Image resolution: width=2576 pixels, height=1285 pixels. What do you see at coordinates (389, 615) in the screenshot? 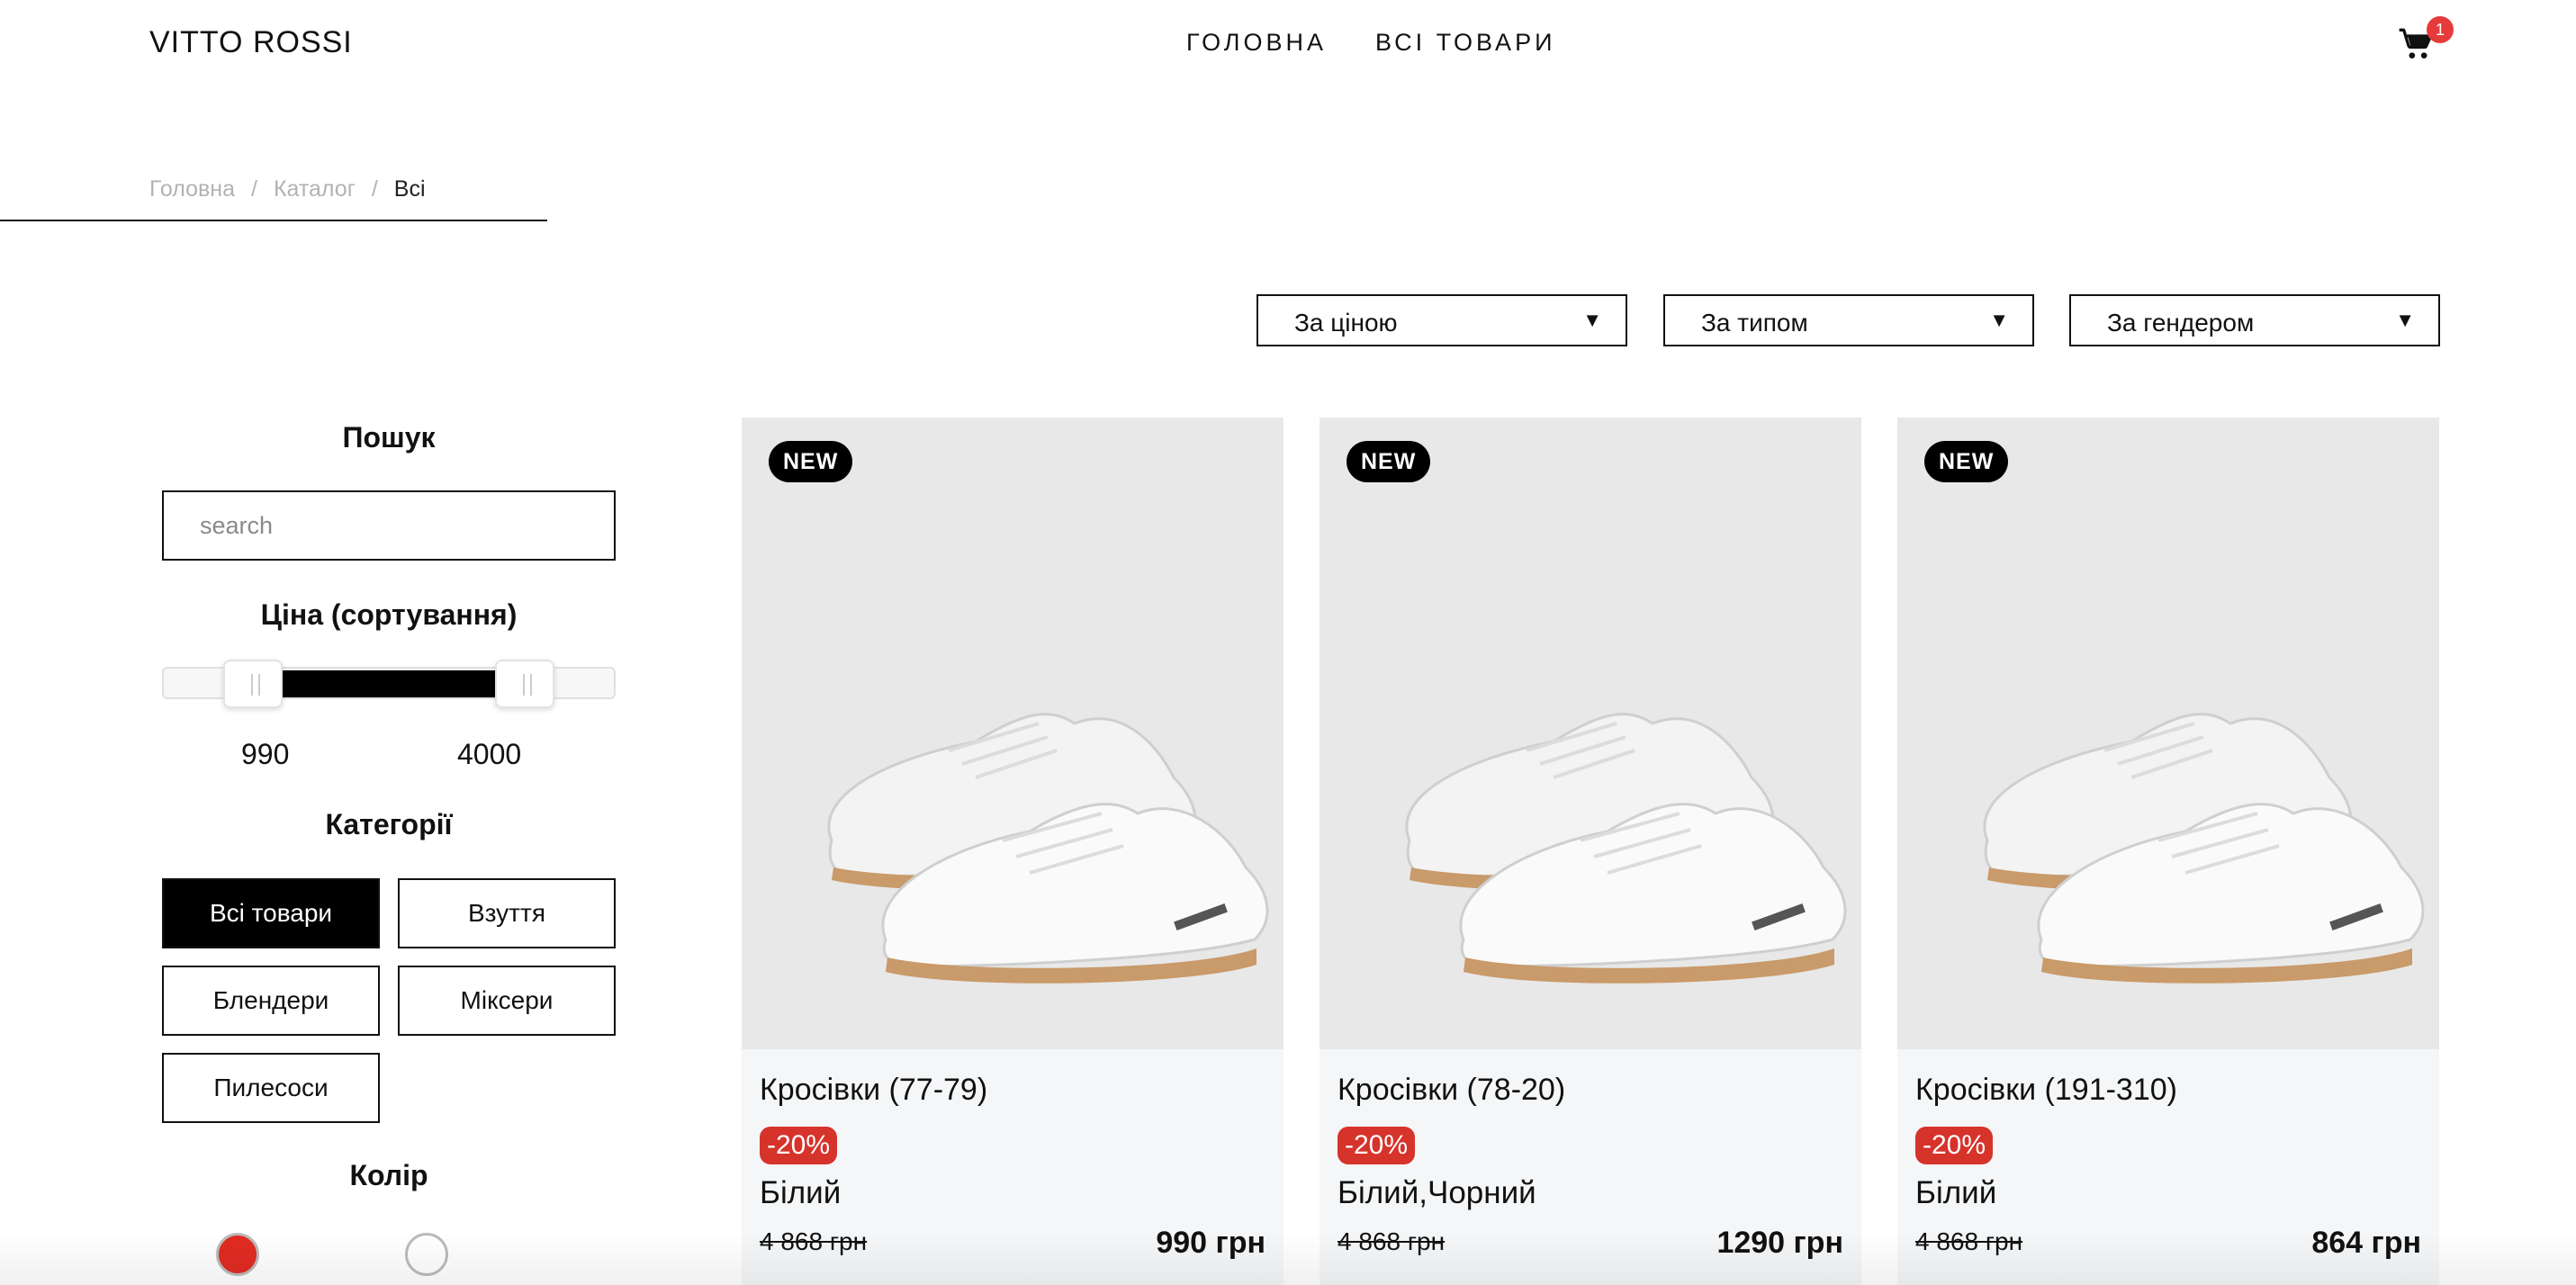
I see `price-title: Ціна (сортування)` at bounding box center [389, 615].